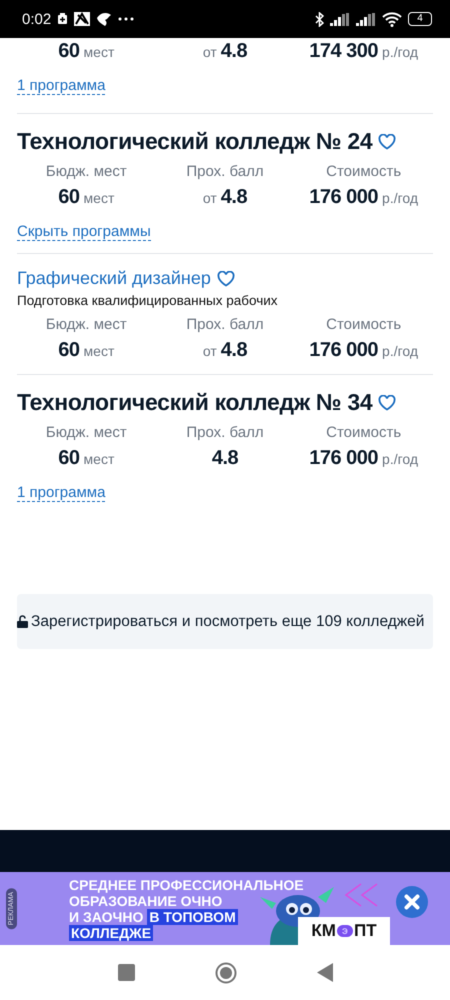 The height and width of the screenshot is (1000, 450). I want to click on program-subtitle: Подготовка квалифицированных рабочих, so click(148, 300).